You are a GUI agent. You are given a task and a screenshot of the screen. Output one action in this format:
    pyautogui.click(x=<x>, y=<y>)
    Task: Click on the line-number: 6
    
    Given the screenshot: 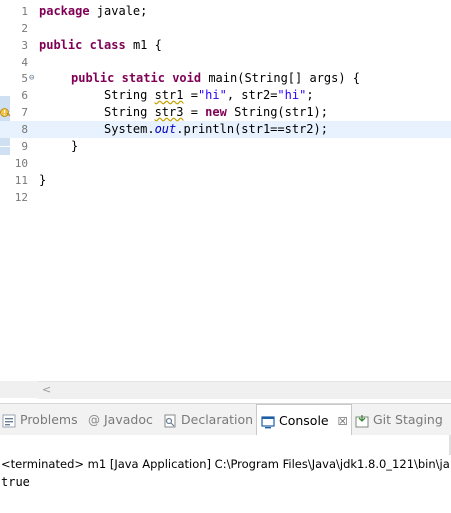 What is the action you would take?
    pyautogui.click(x=24, y=95)
    